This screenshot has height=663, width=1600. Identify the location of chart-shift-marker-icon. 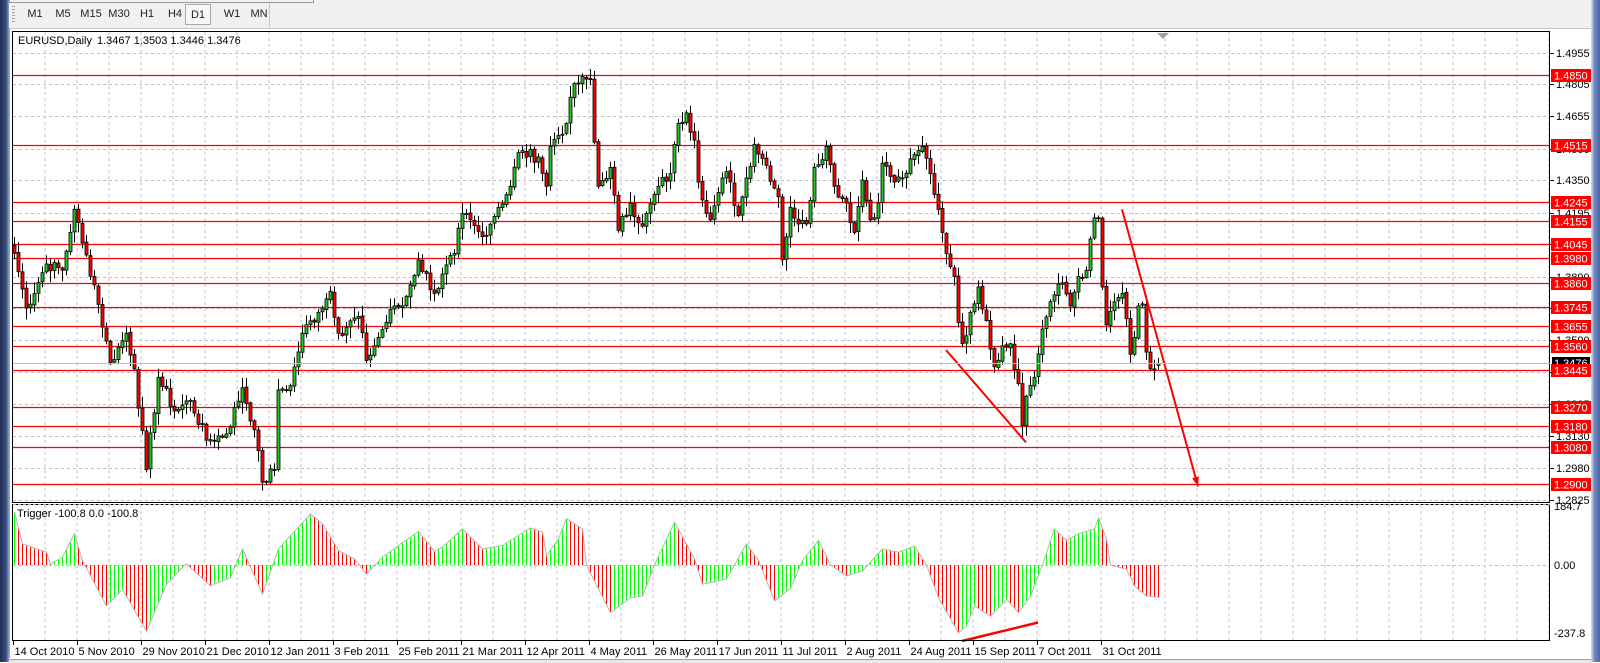
(1163, 36).